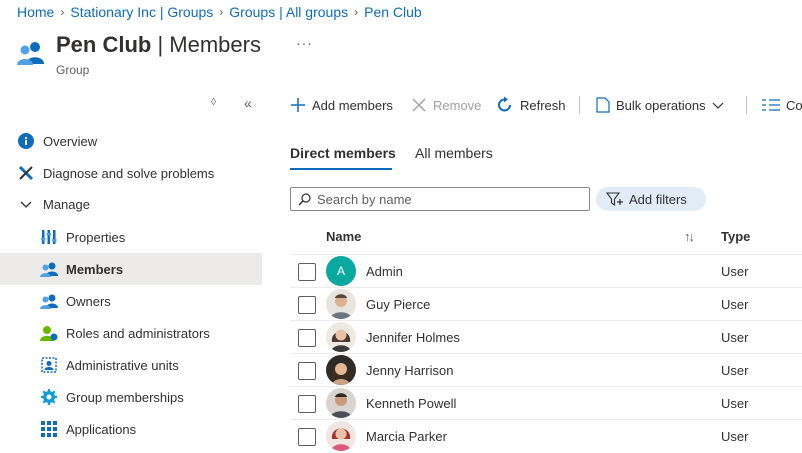 The width and height of the screenshot is (802, 453). I want to click on column-header-type: Type, so click(735, 236).